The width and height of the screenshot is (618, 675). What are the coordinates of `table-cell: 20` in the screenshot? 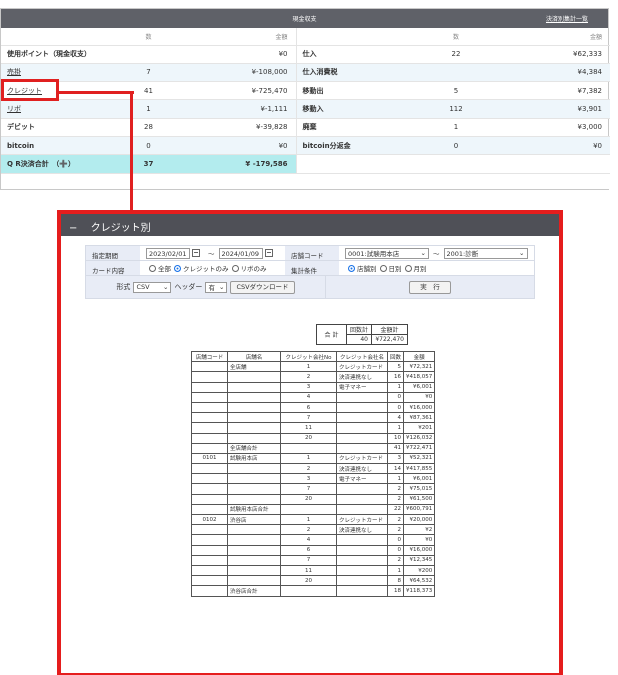 It's located at (308, 499).